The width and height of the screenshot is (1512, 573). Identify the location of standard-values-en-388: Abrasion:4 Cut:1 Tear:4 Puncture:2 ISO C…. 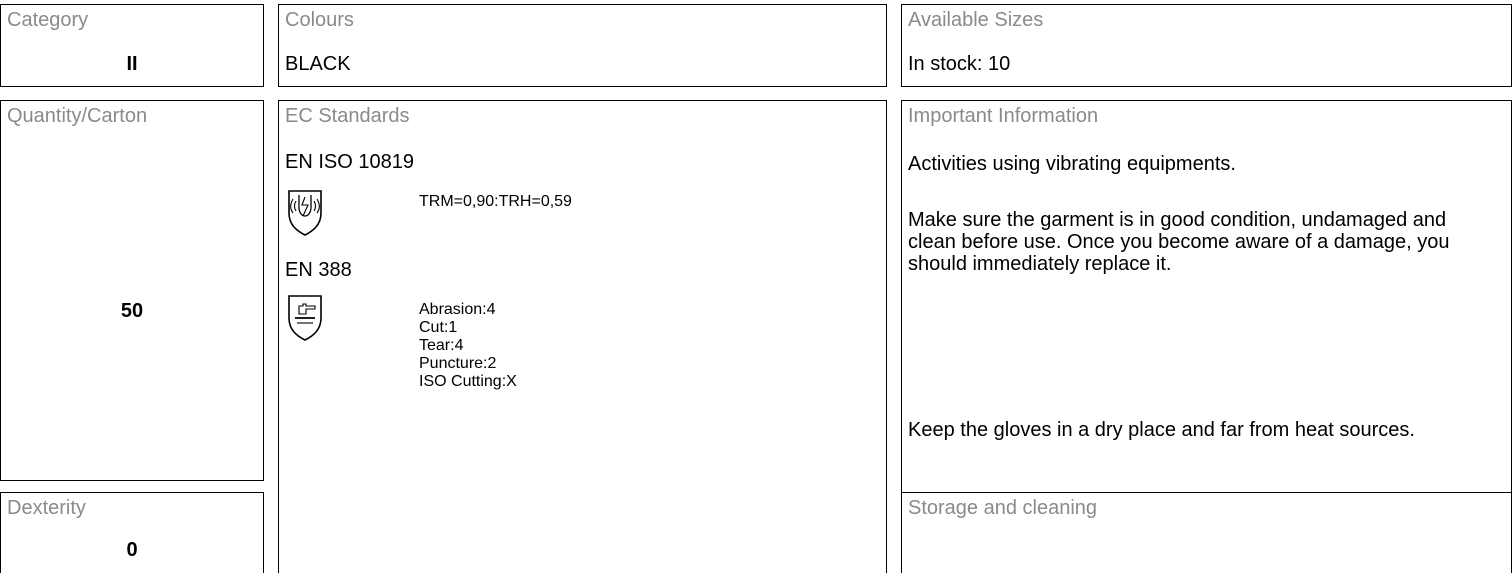
(468, 346).